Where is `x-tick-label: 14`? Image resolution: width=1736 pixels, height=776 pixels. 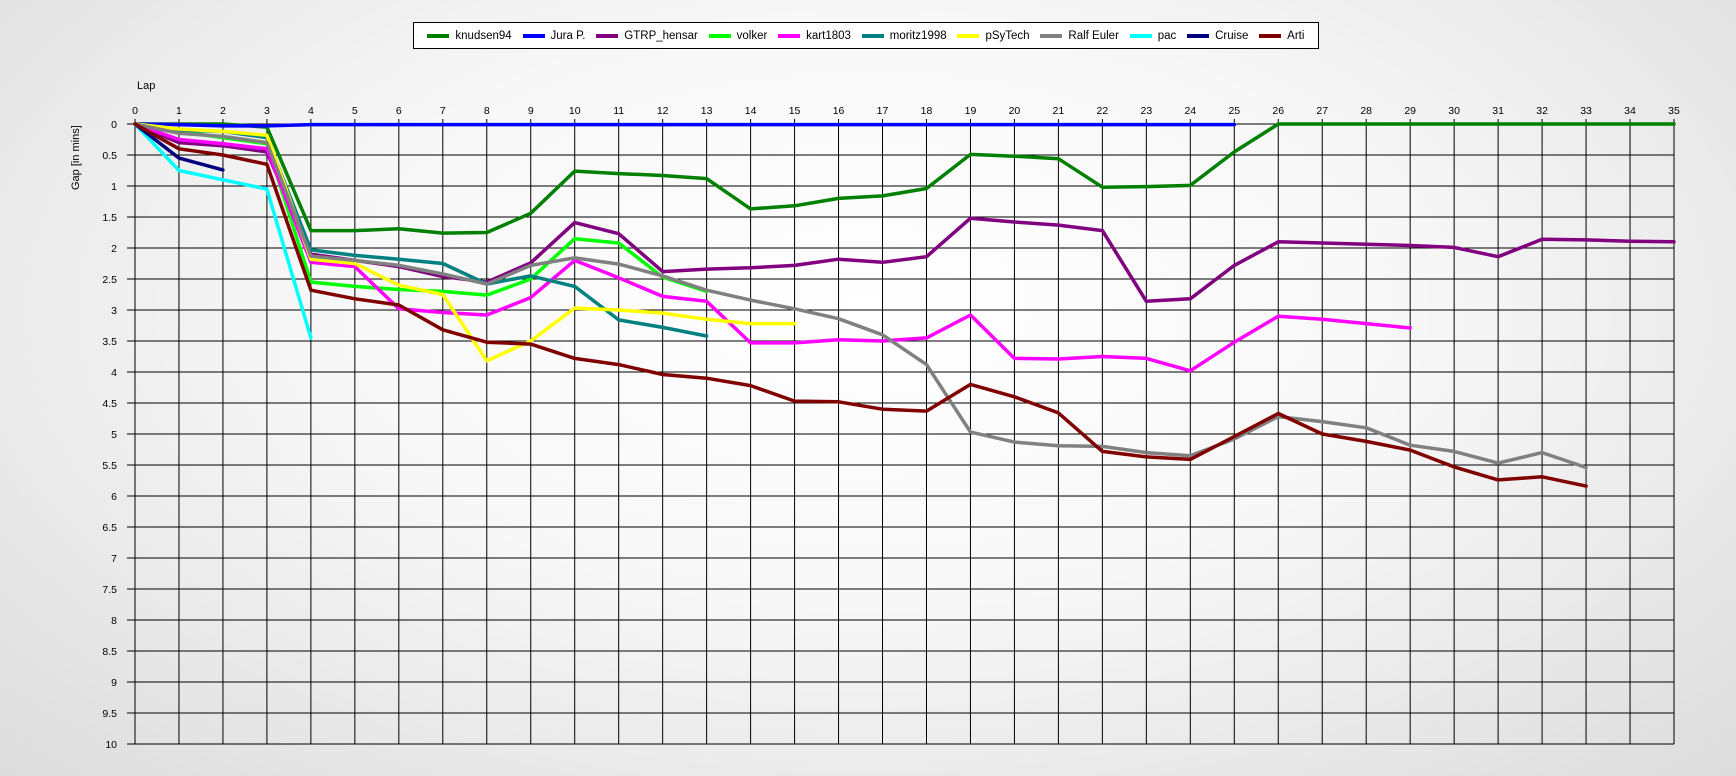 x-tick-label: 14 is located at coordinates (751, 111).